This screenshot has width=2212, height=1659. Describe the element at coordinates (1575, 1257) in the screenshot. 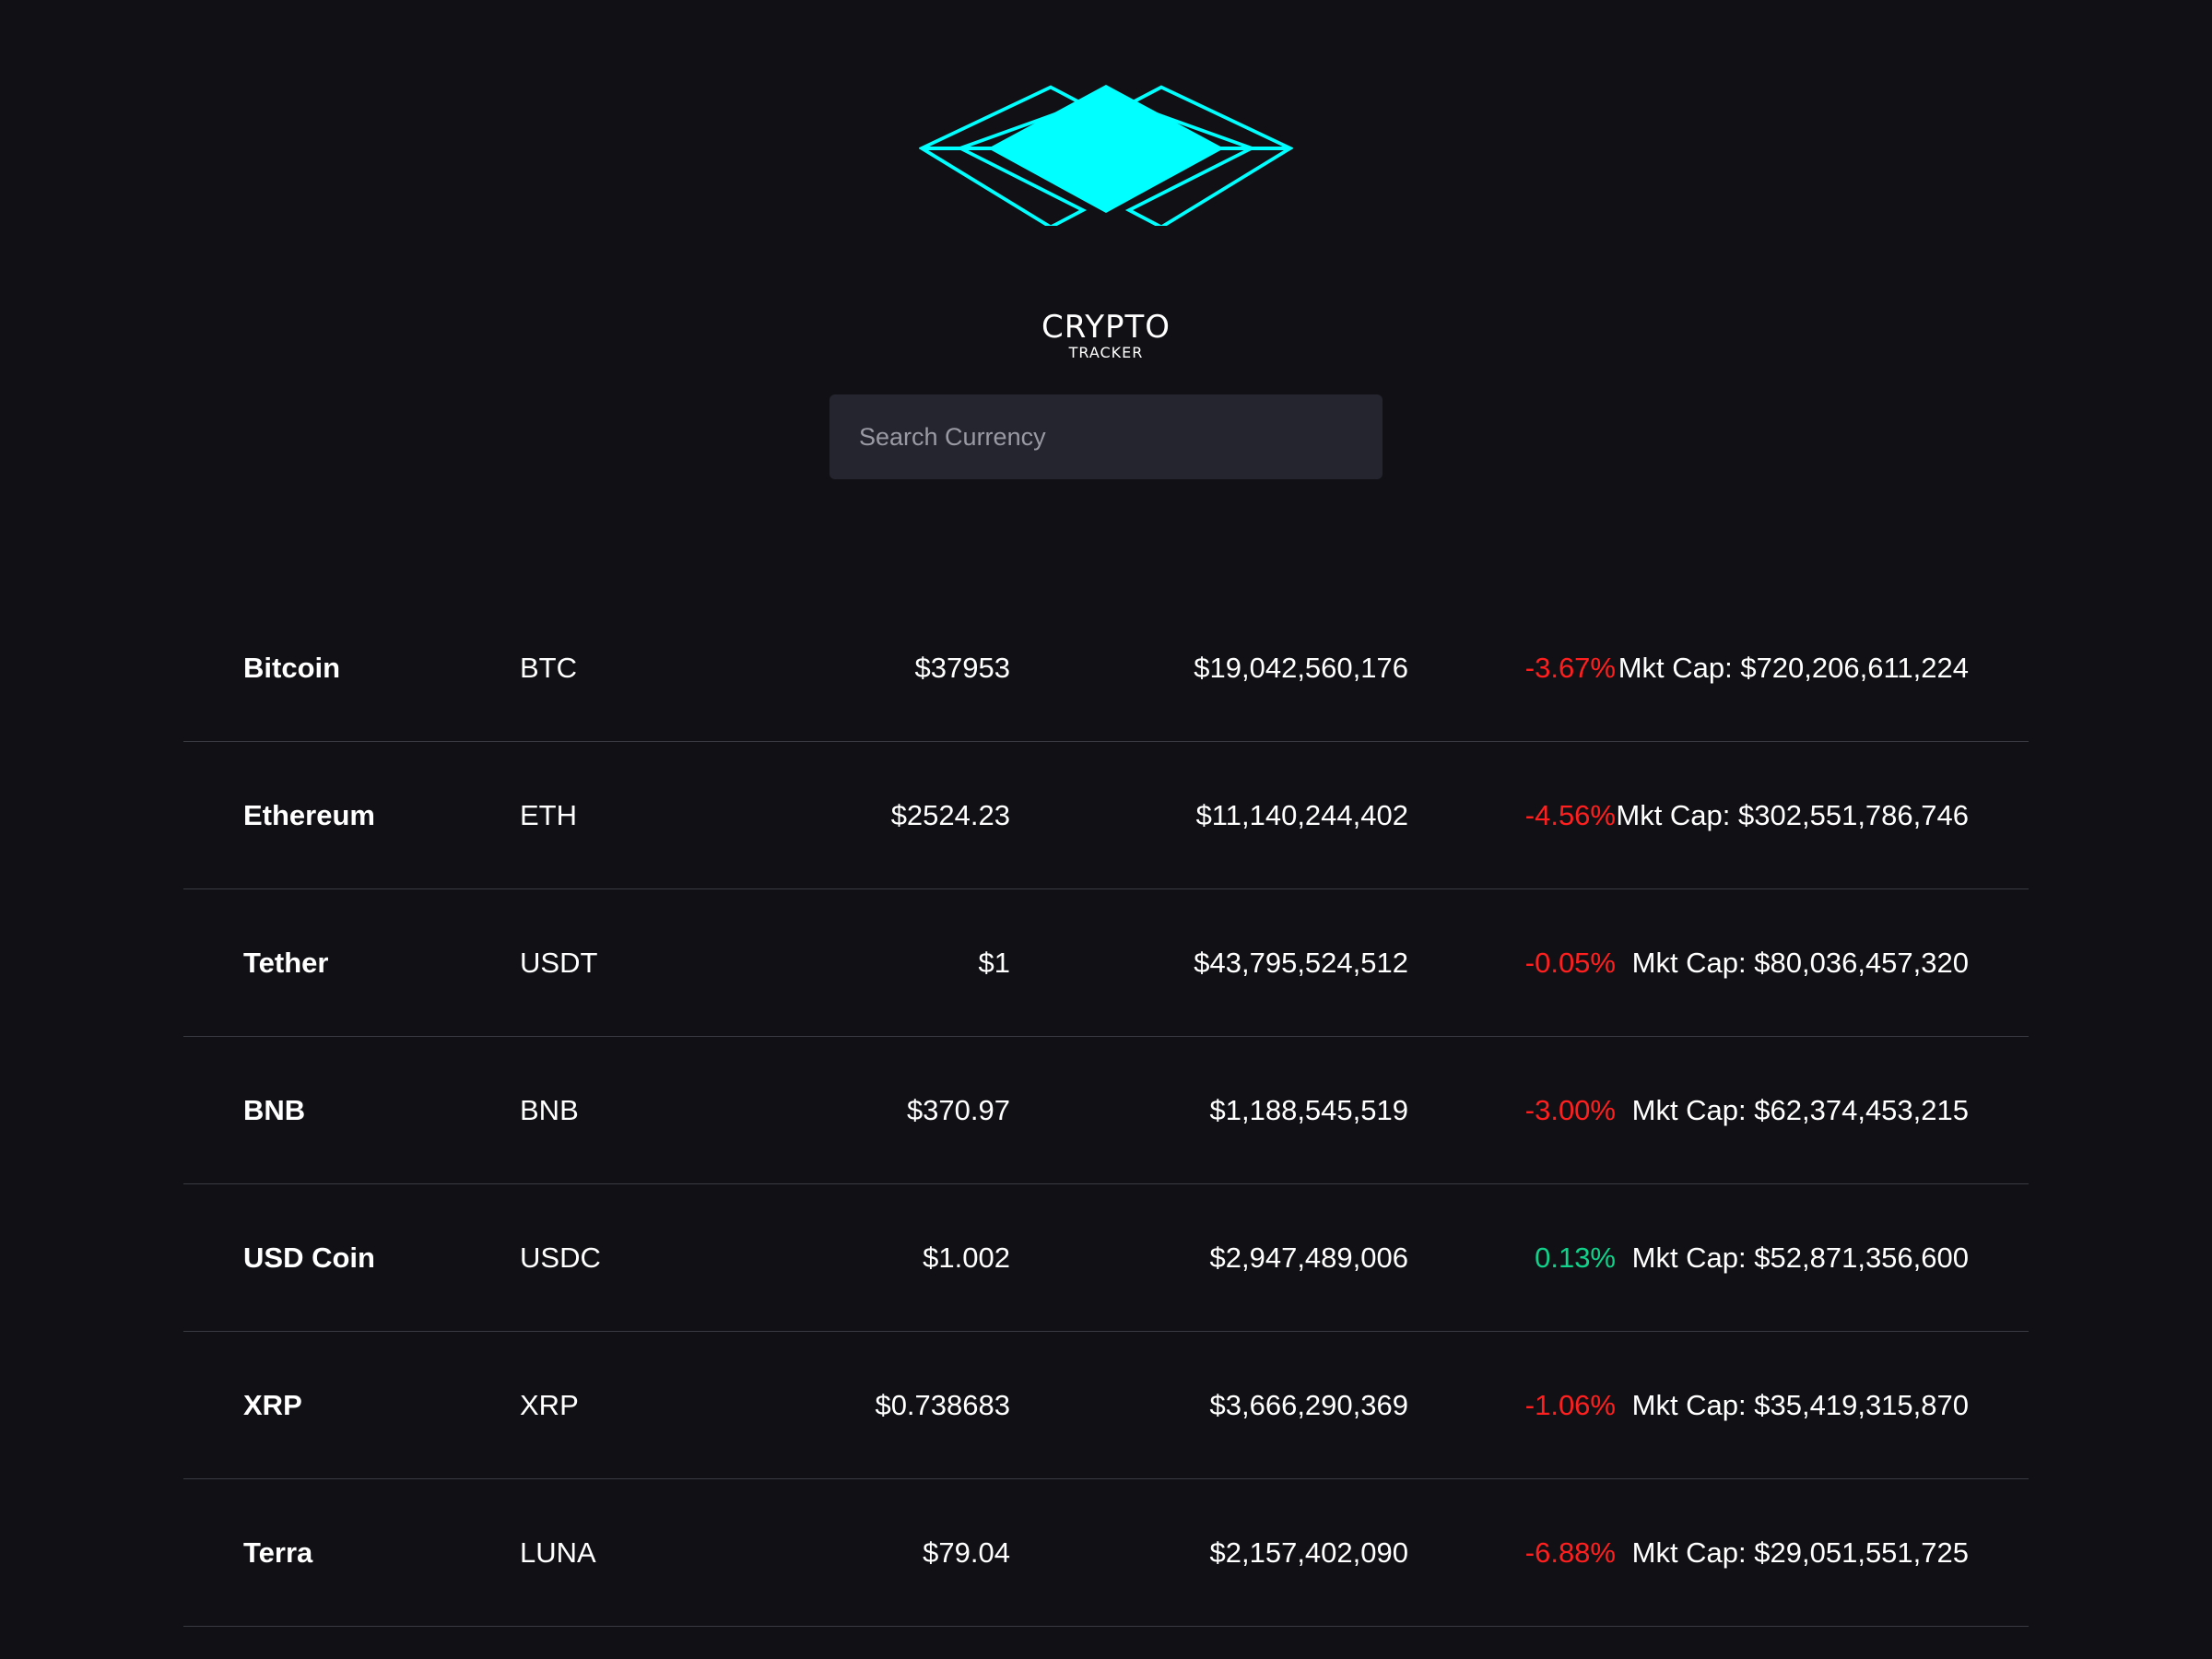

I see `coin-price-change: 0.13%` at that location.